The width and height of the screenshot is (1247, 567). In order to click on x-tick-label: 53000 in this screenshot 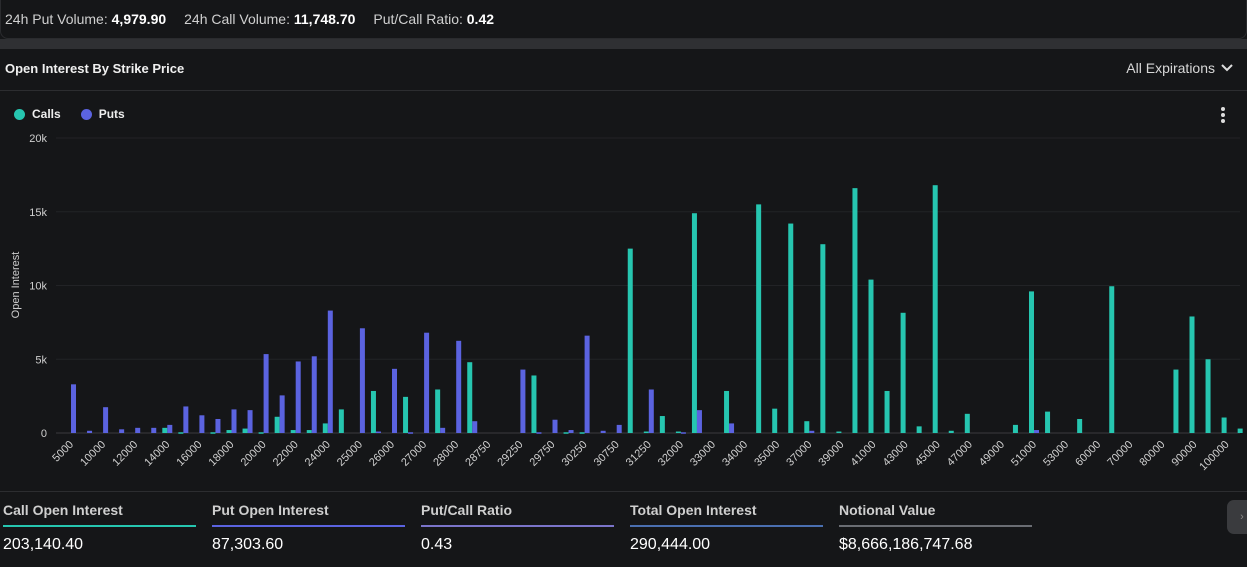, I will do `click(1056, 454)`.